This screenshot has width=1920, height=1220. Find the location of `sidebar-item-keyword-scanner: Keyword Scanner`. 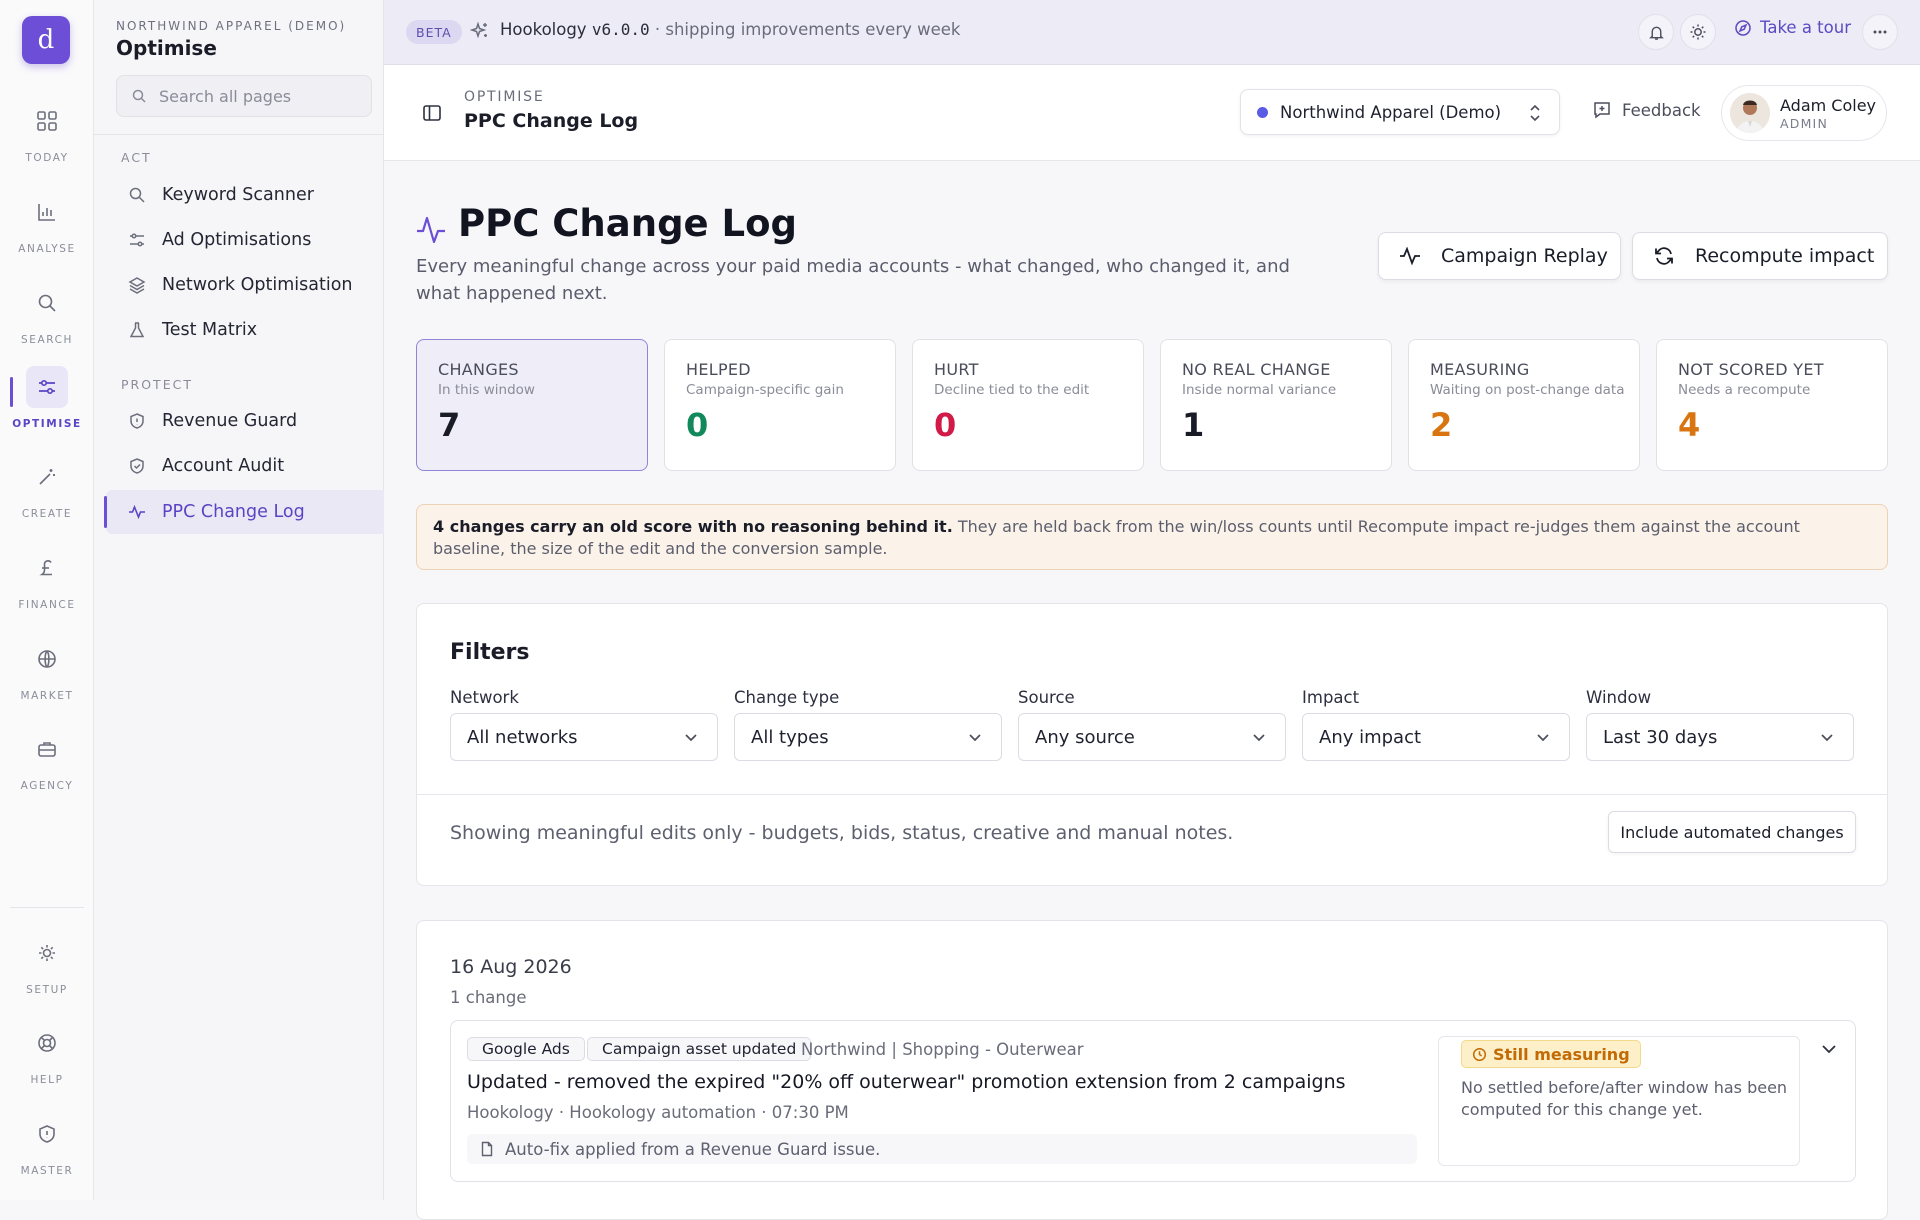

sidebar-item-keyword-scanner: Keyword Scanner is located at coordinates (245, 195).